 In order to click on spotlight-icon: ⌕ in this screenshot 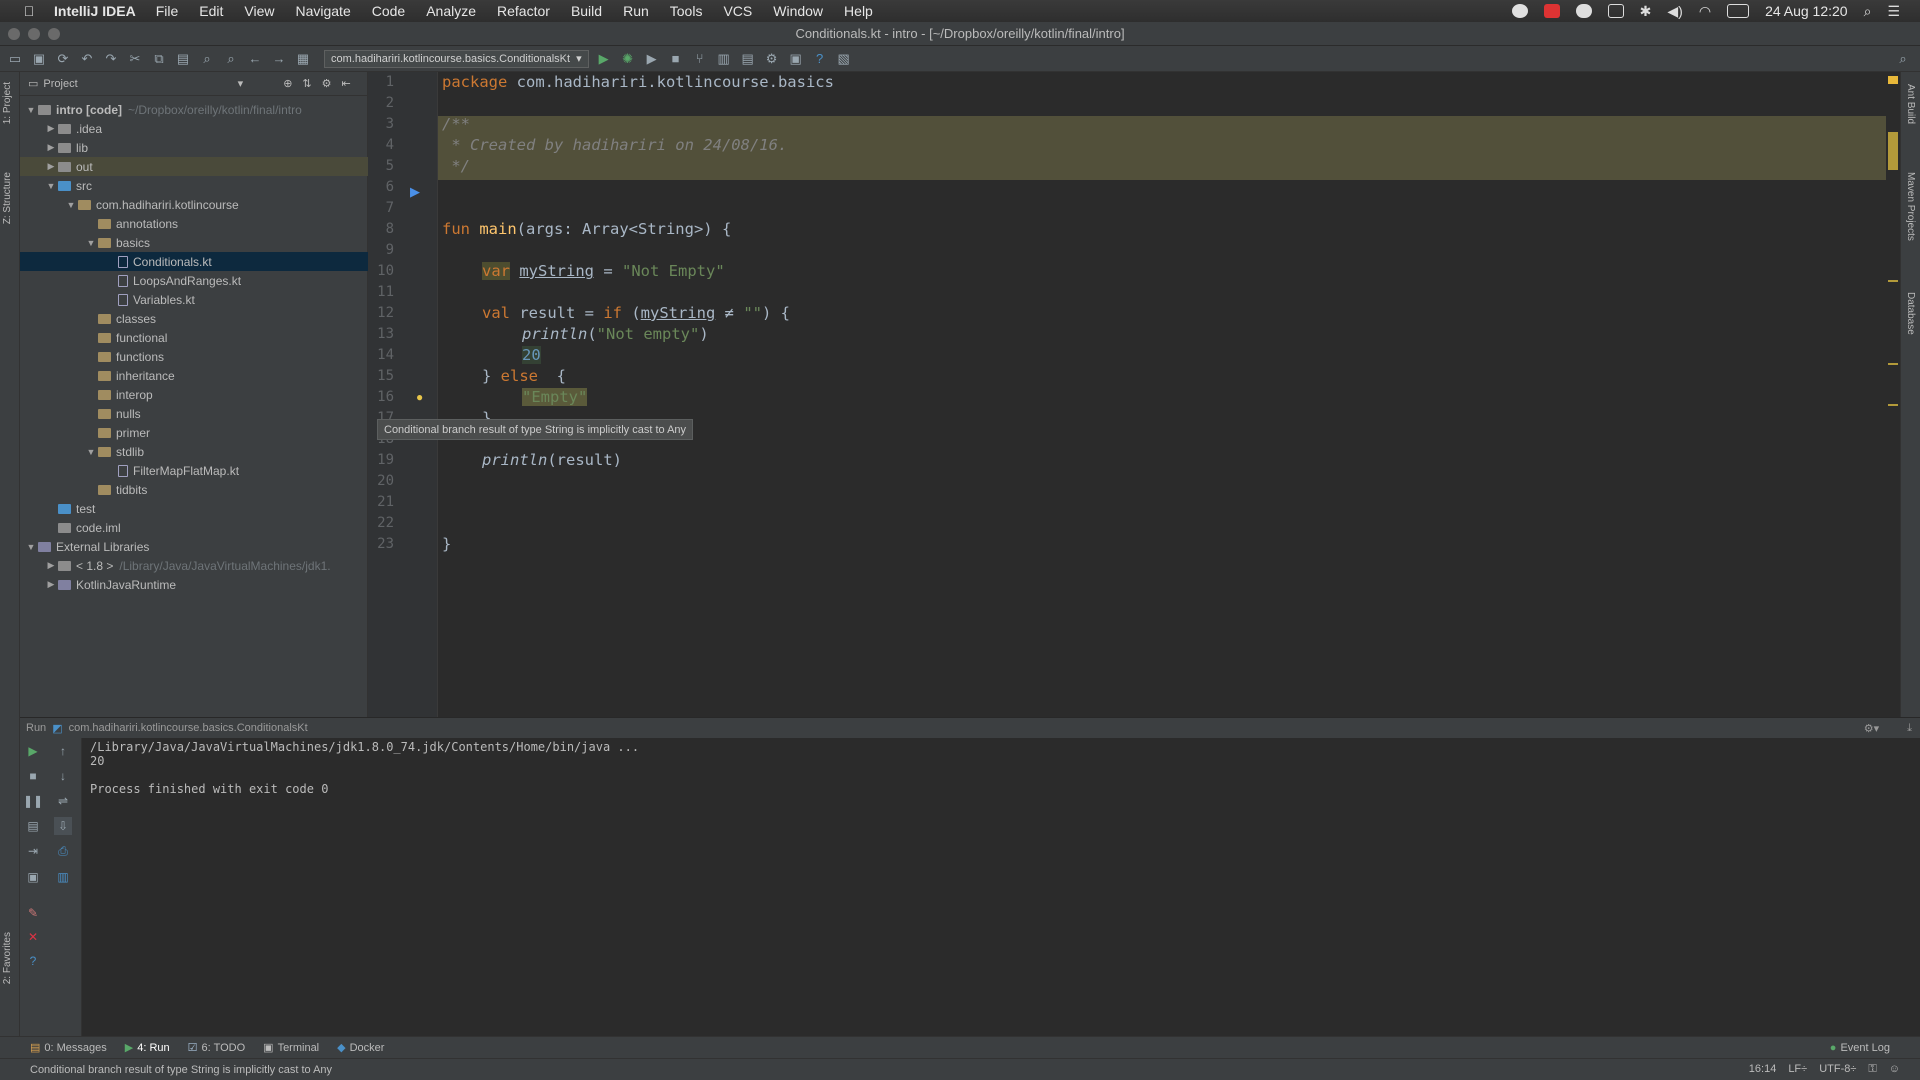, I will do `click(1868, 11)`.